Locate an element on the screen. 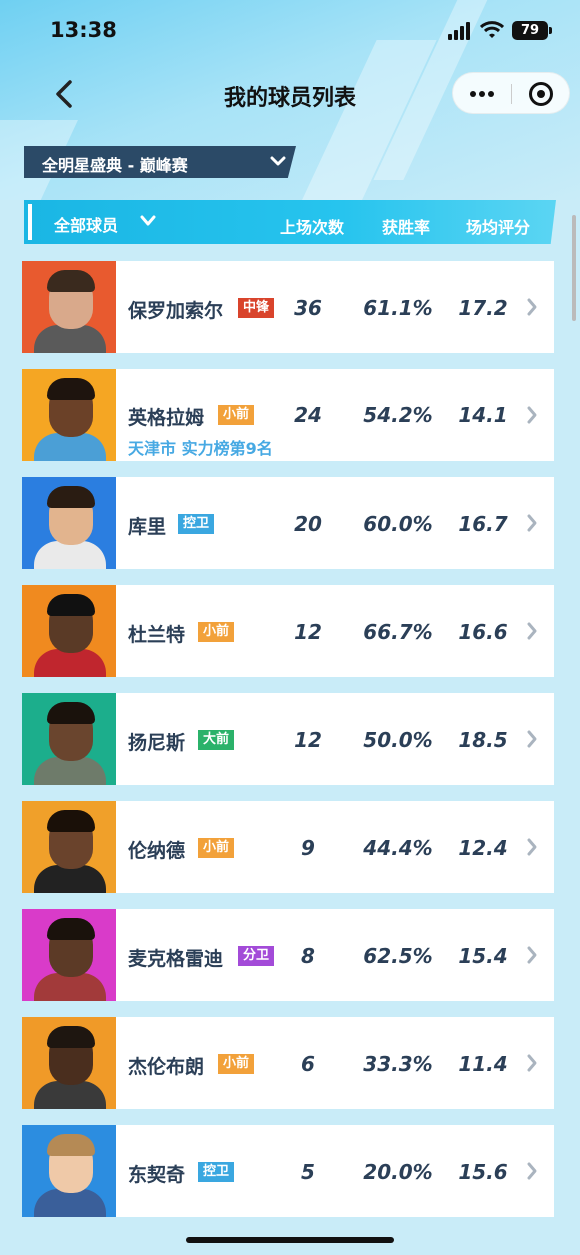  player-name: 东契奇 is located at coordinates (157, 1175).